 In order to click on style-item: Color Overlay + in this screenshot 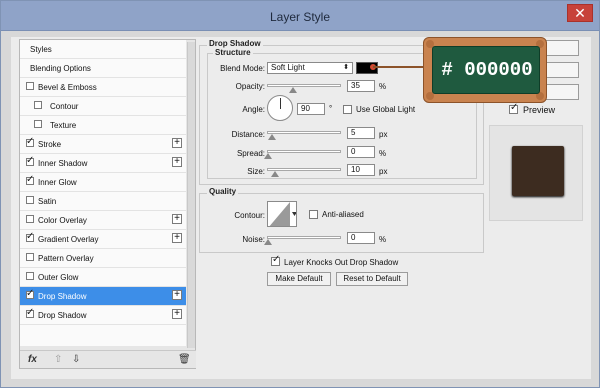, I will do `click(103, 220)`.